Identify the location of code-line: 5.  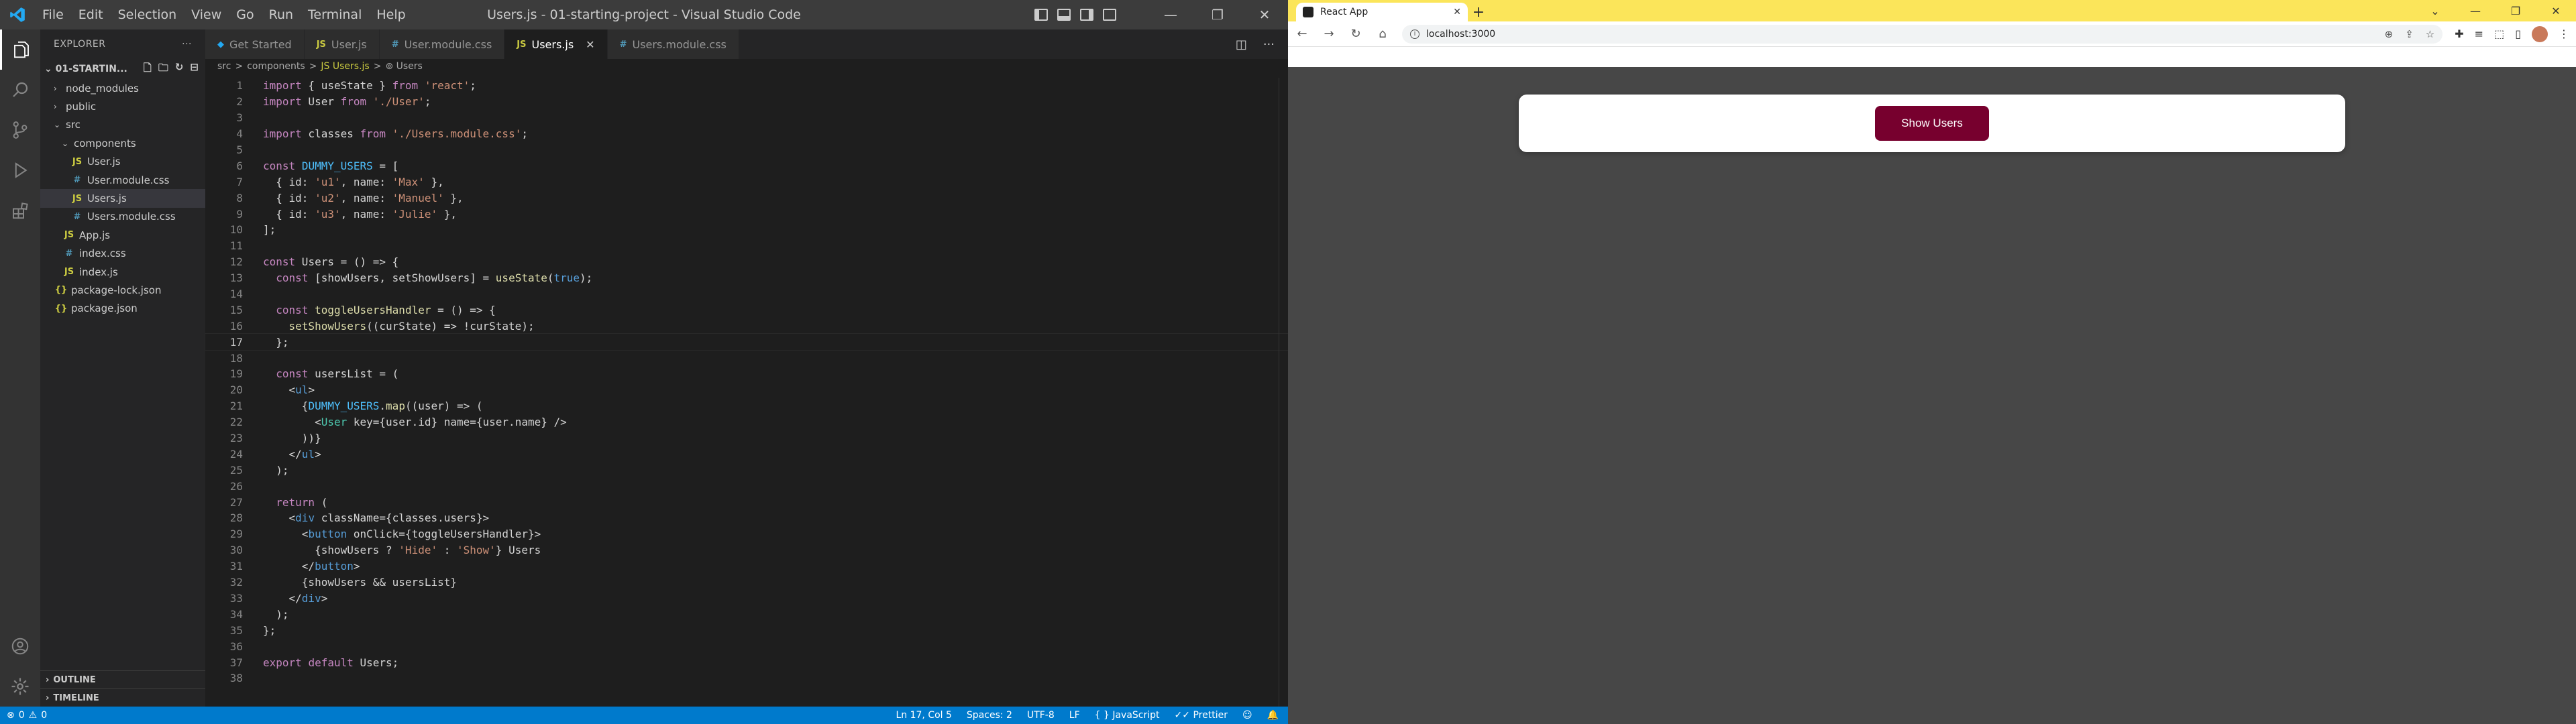
(746, 150).